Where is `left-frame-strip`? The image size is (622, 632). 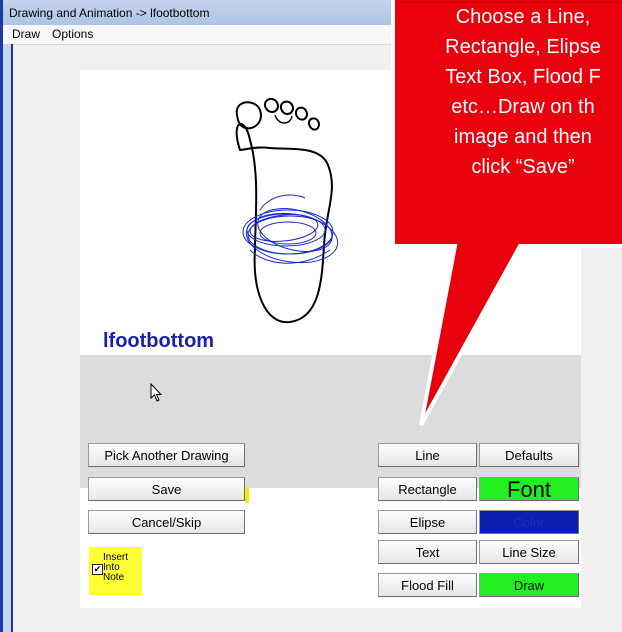
left-frame-strip is located at coordinates (8, 338).